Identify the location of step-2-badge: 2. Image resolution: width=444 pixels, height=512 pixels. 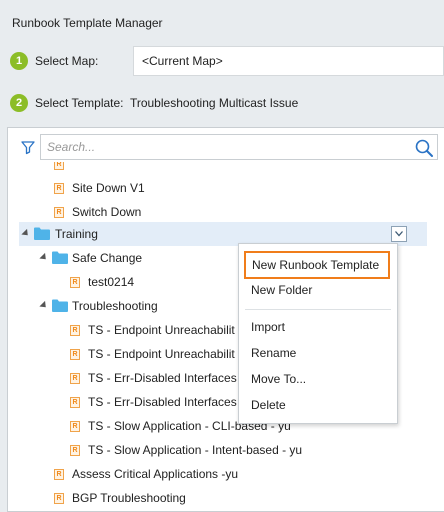
(19, 103).